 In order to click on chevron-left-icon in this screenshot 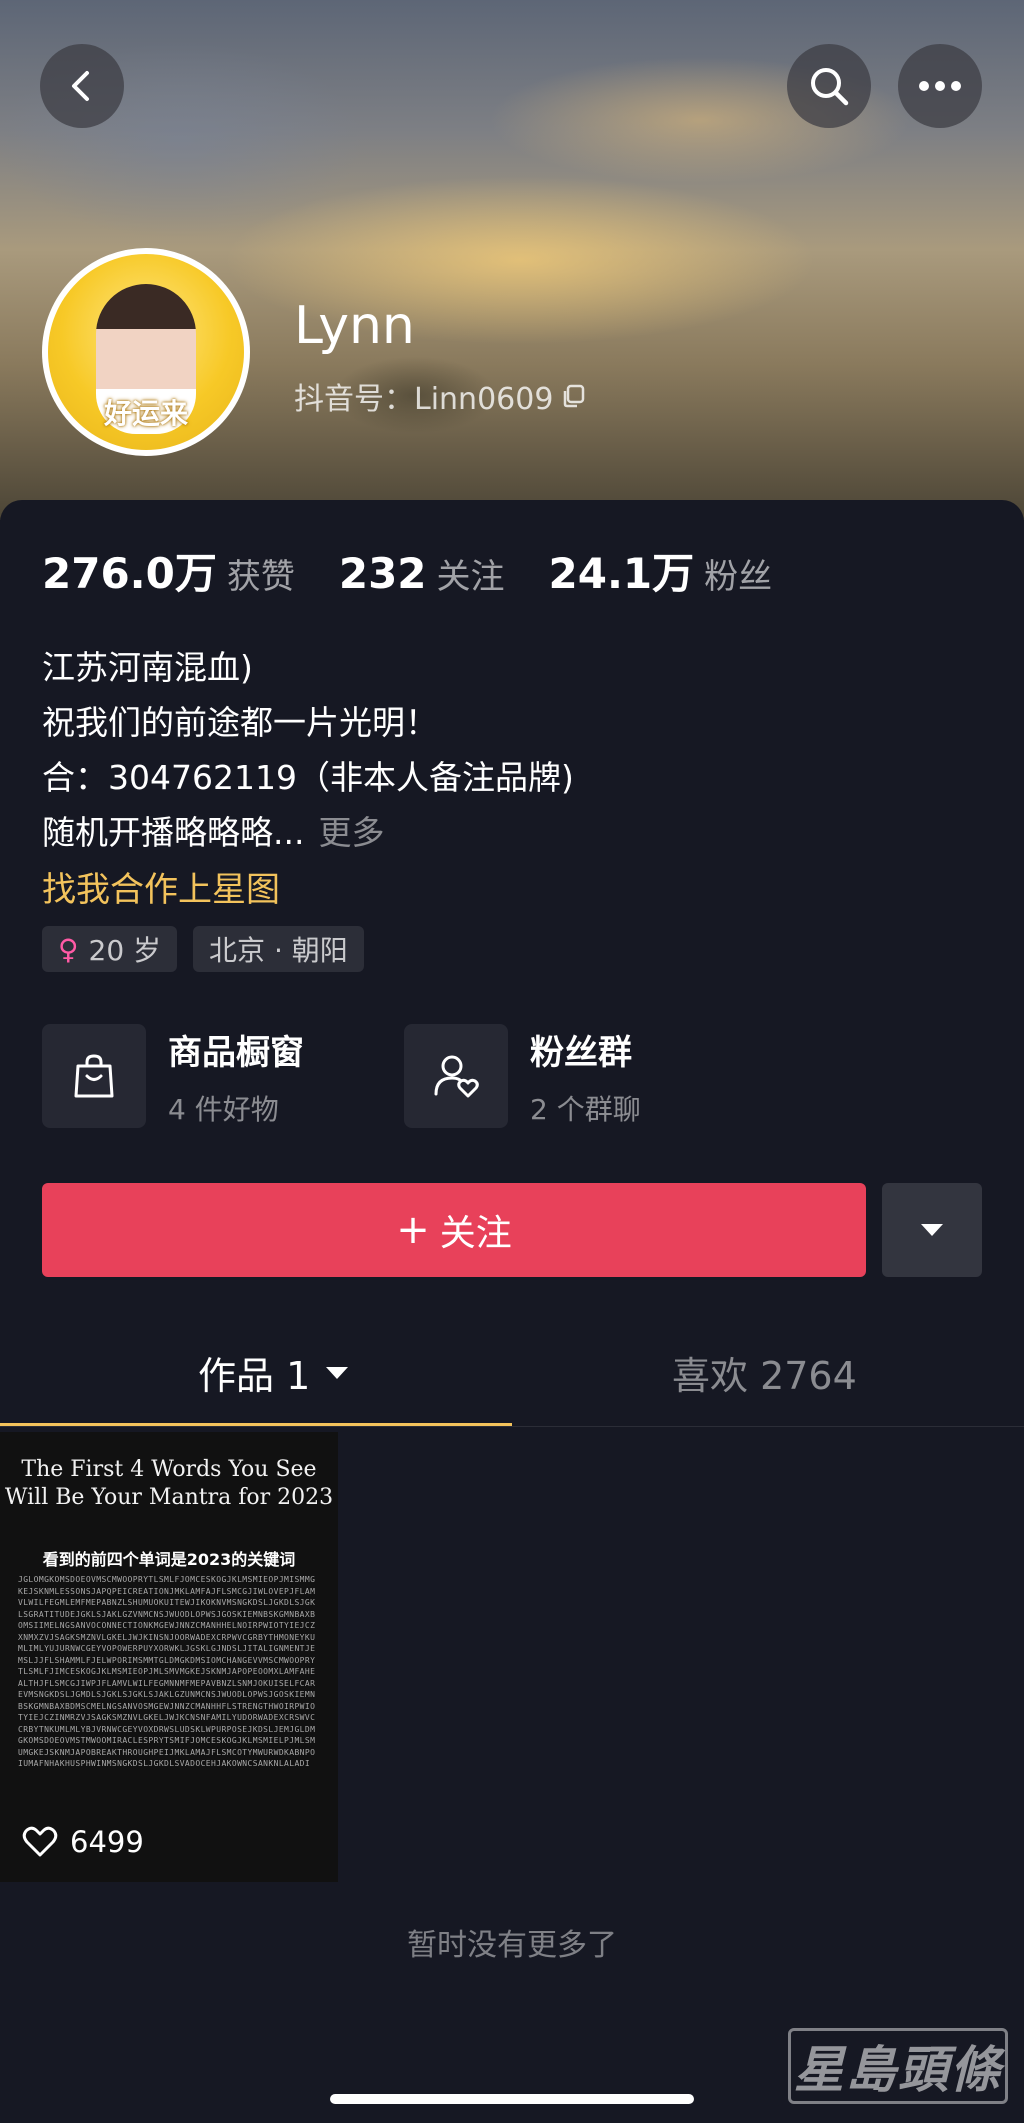, I will do `click(80, 86)`.